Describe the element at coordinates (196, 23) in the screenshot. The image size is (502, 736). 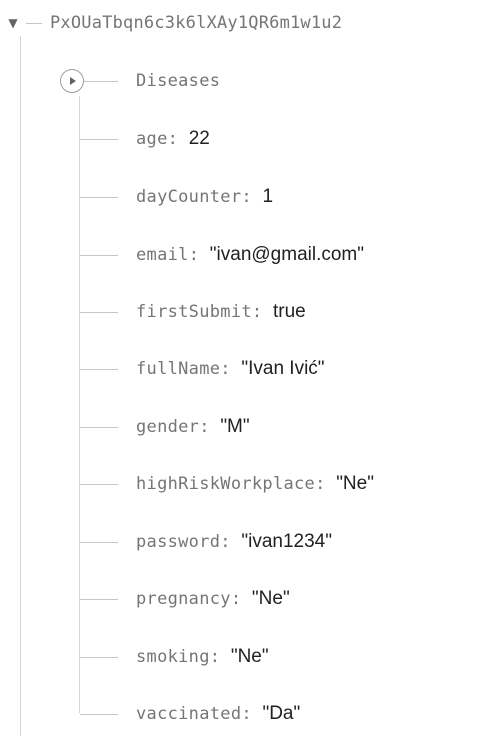
I see `document-id: PxOUaTbqn6c3k6lXAy1QR6m1w1u2` at that location.